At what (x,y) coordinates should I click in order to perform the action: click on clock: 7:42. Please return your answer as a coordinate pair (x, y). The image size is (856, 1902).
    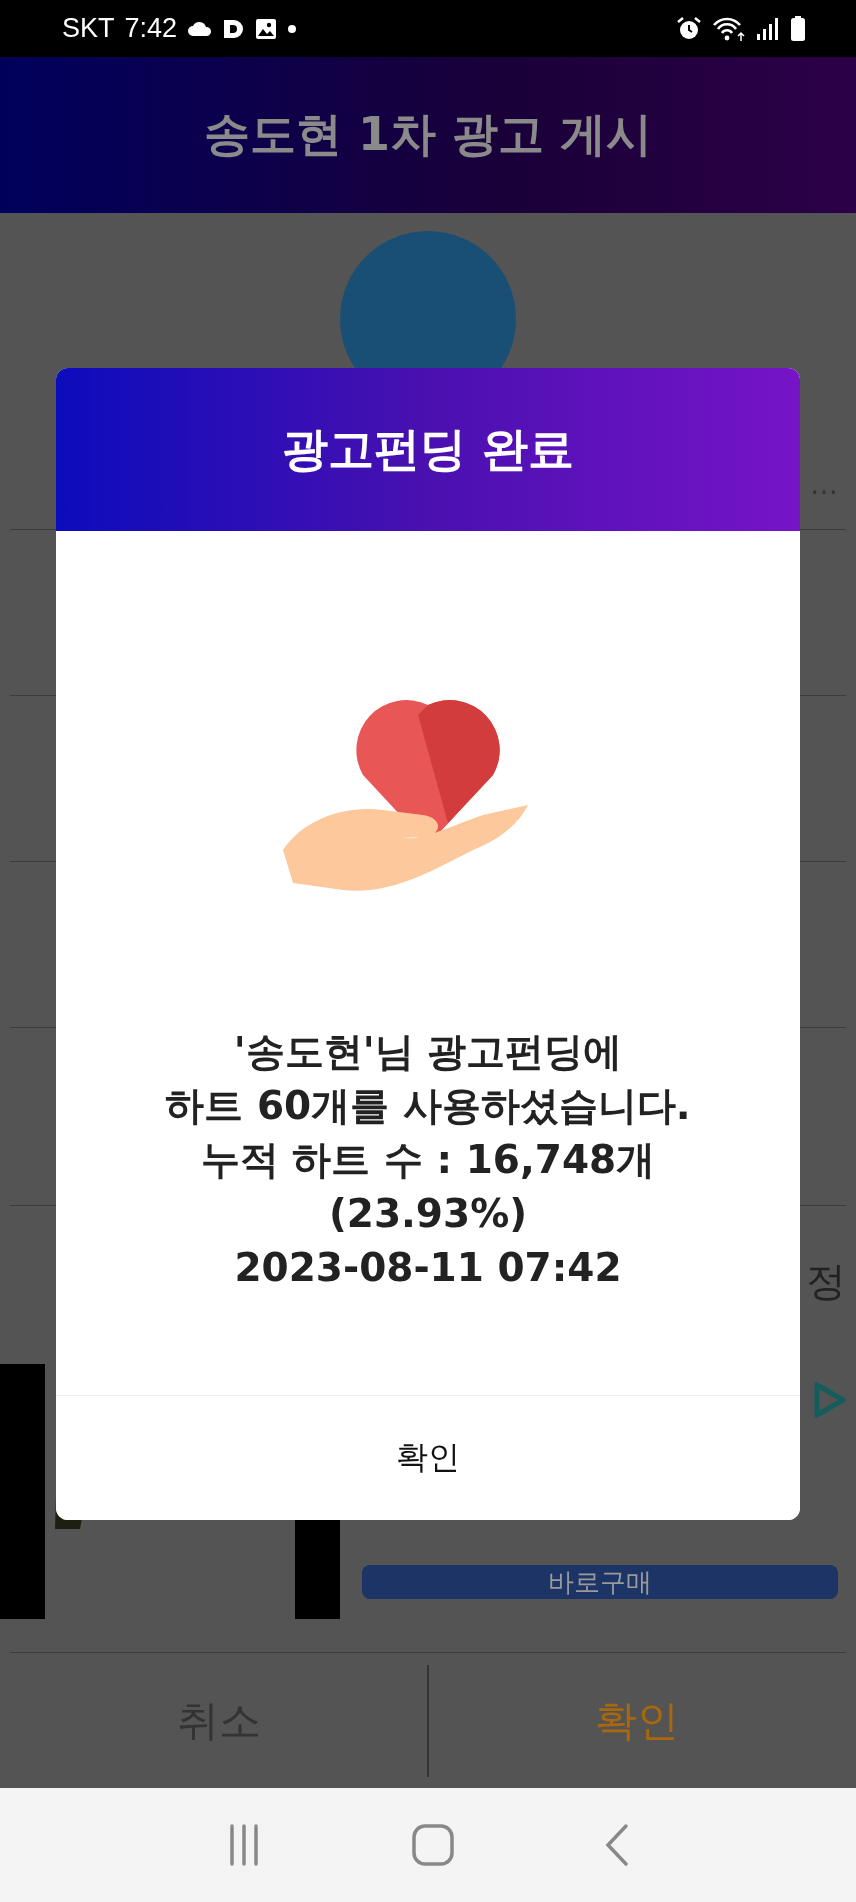
    Looking at the image, I should click on (151, 28).